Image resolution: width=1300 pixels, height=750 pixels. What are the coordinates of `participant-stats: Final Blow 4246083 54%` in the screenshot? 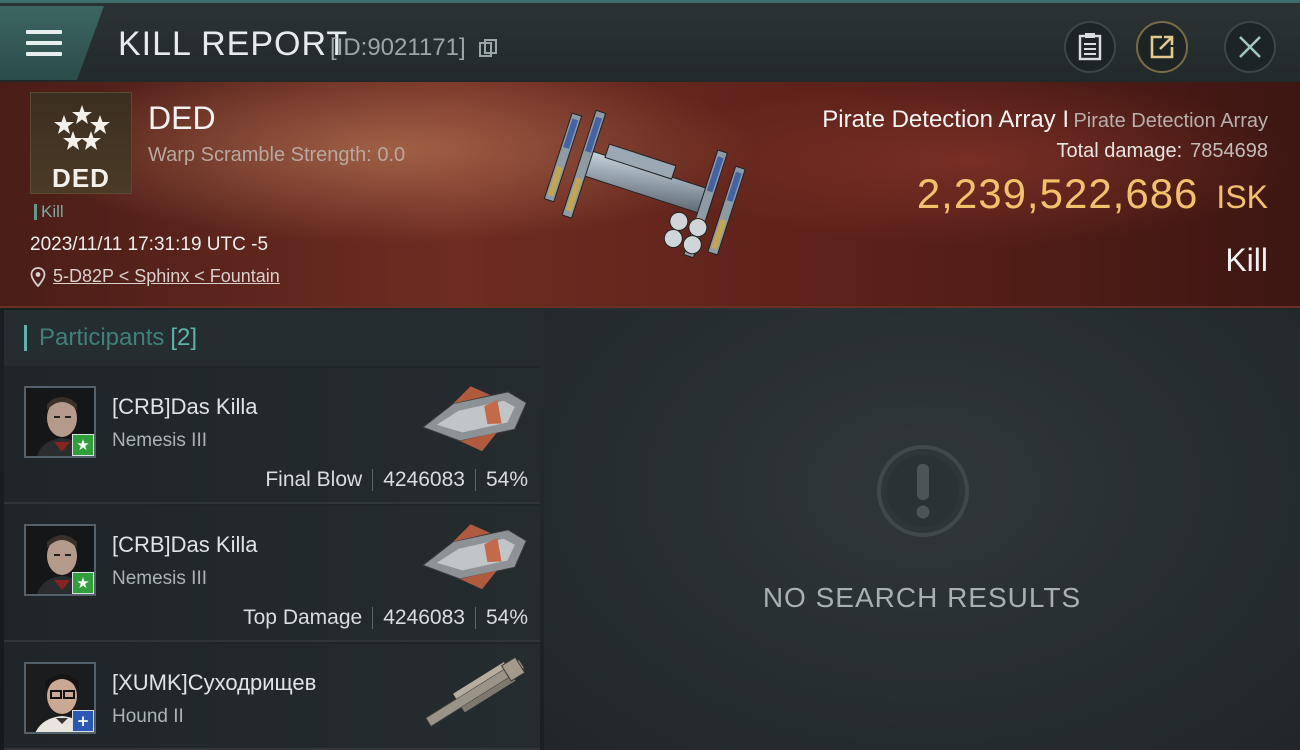 It's located at (396, 480).